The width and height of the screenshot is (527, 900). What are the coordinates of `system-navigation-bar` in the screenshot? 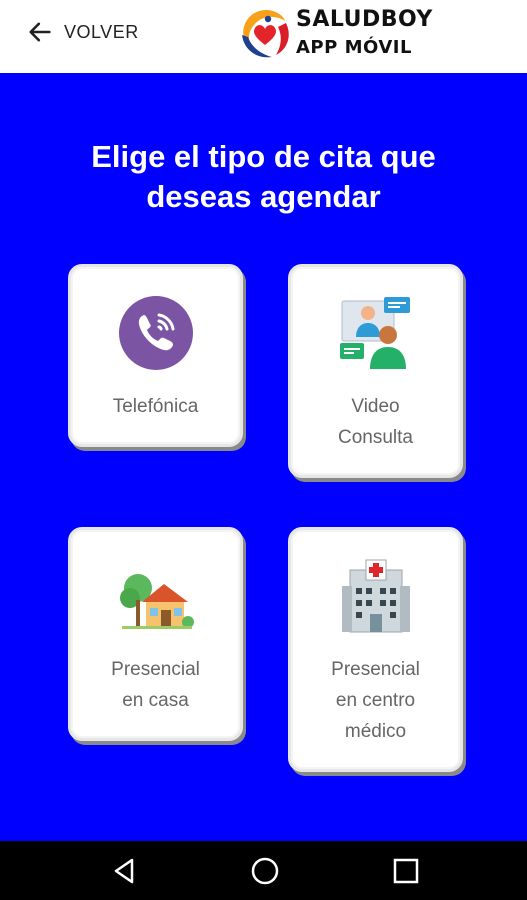 It's located at (263, 870).